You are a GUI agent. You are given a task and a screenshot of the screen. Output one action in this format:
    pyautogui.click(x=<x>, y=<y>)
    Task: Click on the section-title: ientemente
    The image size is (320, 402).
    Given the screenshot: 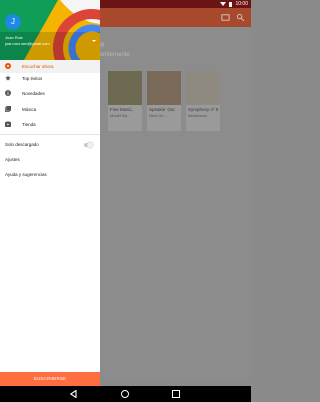 What is the action you would take?
    pyautogui.click(x=115, y=55)
    